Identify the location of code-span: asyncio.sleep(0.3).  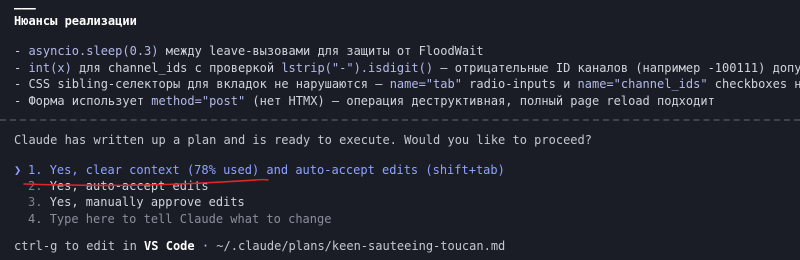
(93, 51).